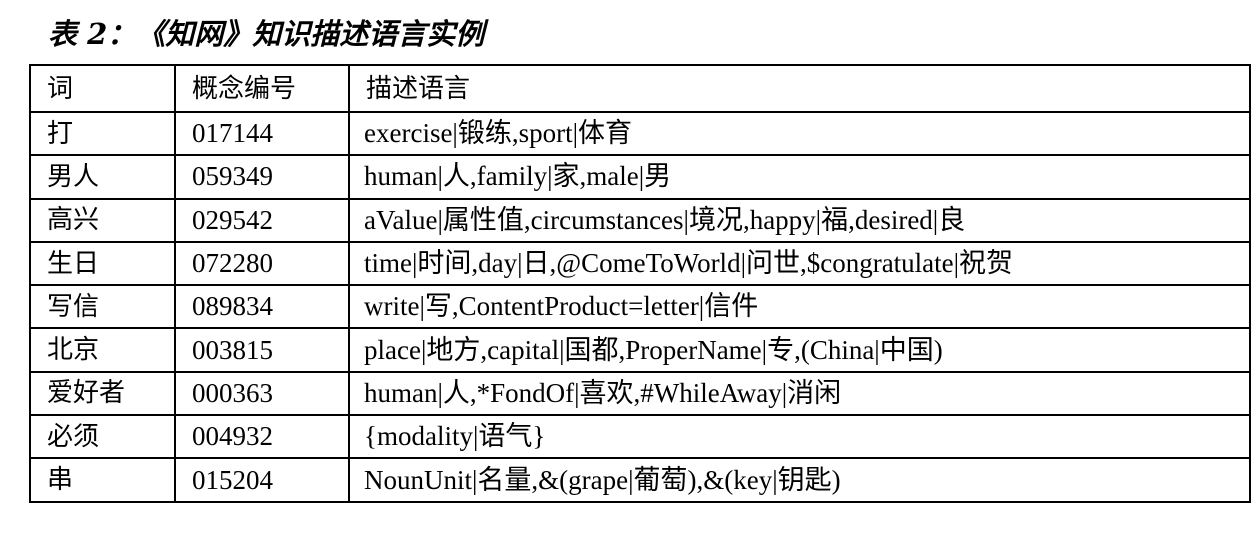 The width and height of the screenshot is (1255, 542). I want to click on table-row: 打 017144 exercise|锻练,sport|体育, so click(640, 133).